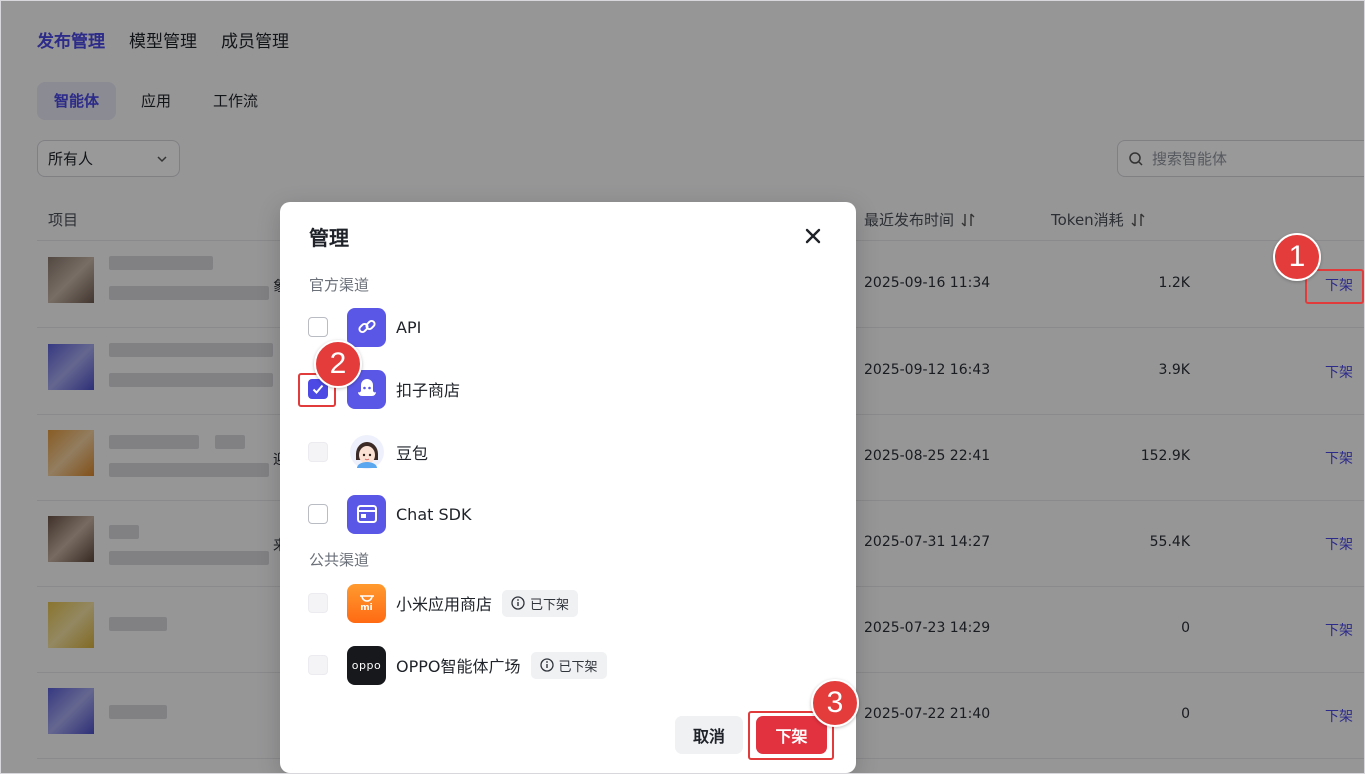 Image resolution: width=1365 pixels, height=774 pixels. What do you see at coordinates (366, 514) in the screenshot?
I see `window-icon` at bounding box center [366, 514].